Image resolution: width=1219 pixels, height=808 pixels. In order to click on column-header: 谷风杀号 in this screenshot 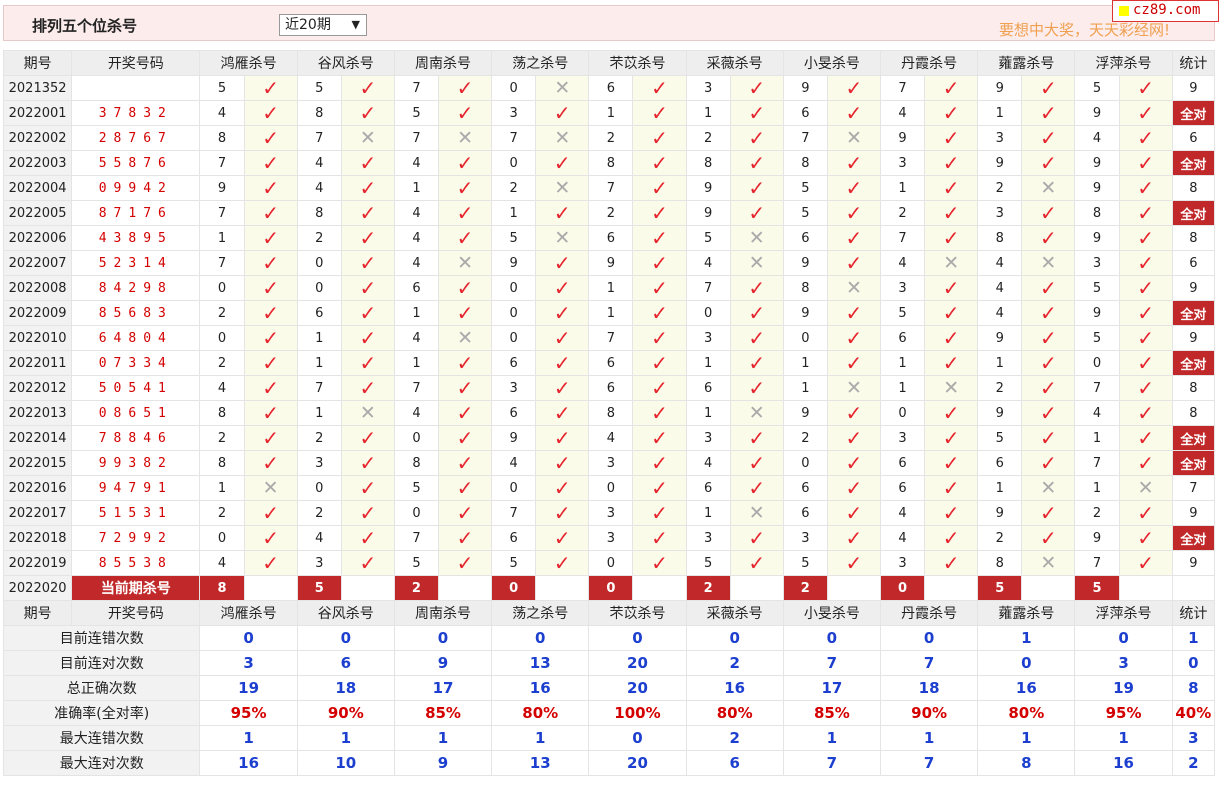, I will do `click(345, 63)`.